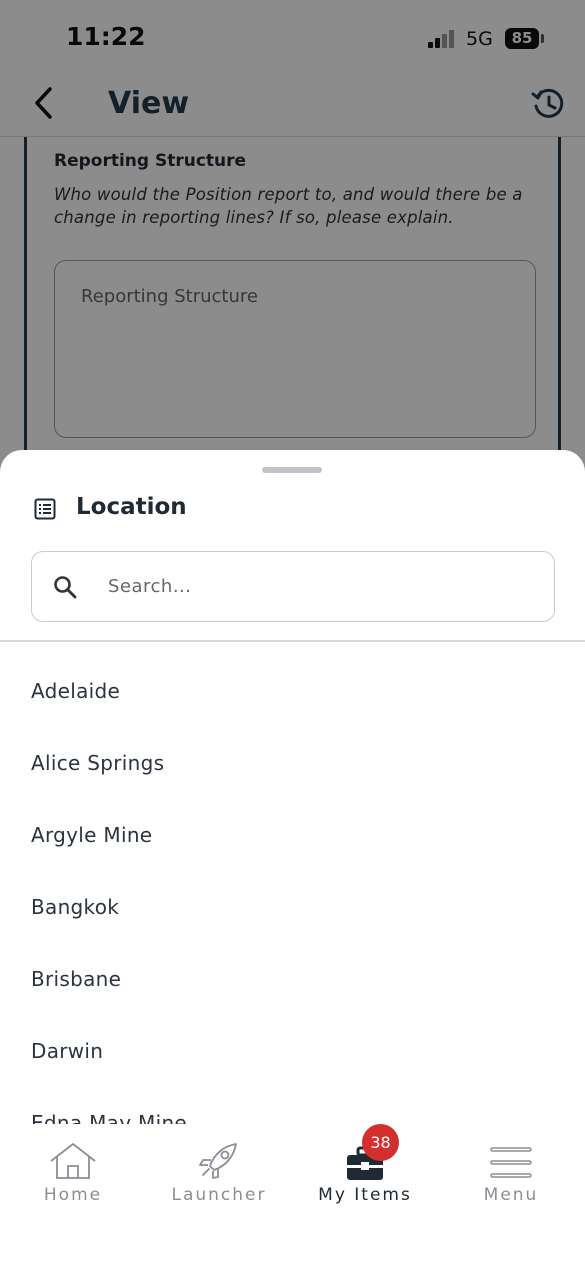  I want to click on tab-bar: Home Launcher My Items Menu 38, so click(292, 1195).